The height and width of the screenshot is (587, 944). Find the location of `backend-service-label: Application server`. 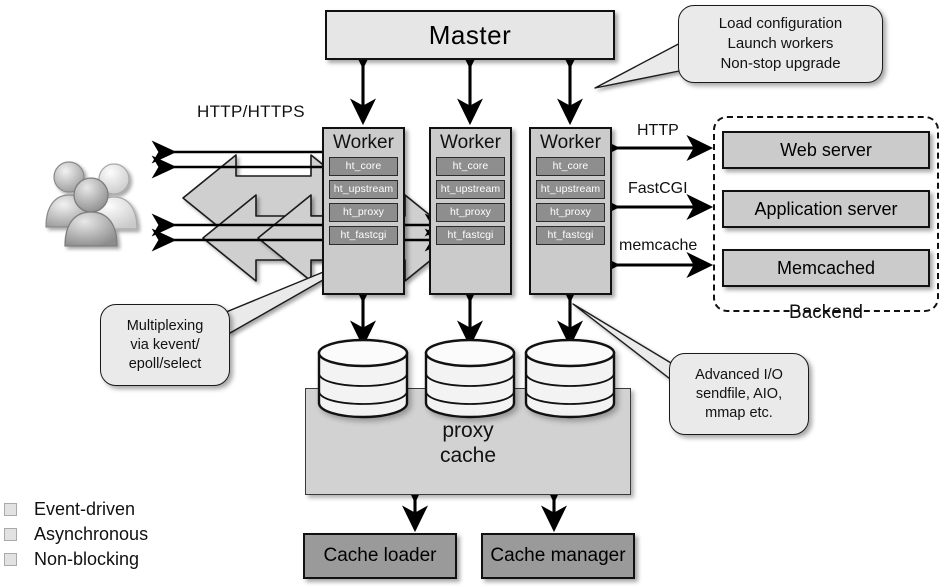

backend-service-label: Application server is located at coordinates (826, 208).